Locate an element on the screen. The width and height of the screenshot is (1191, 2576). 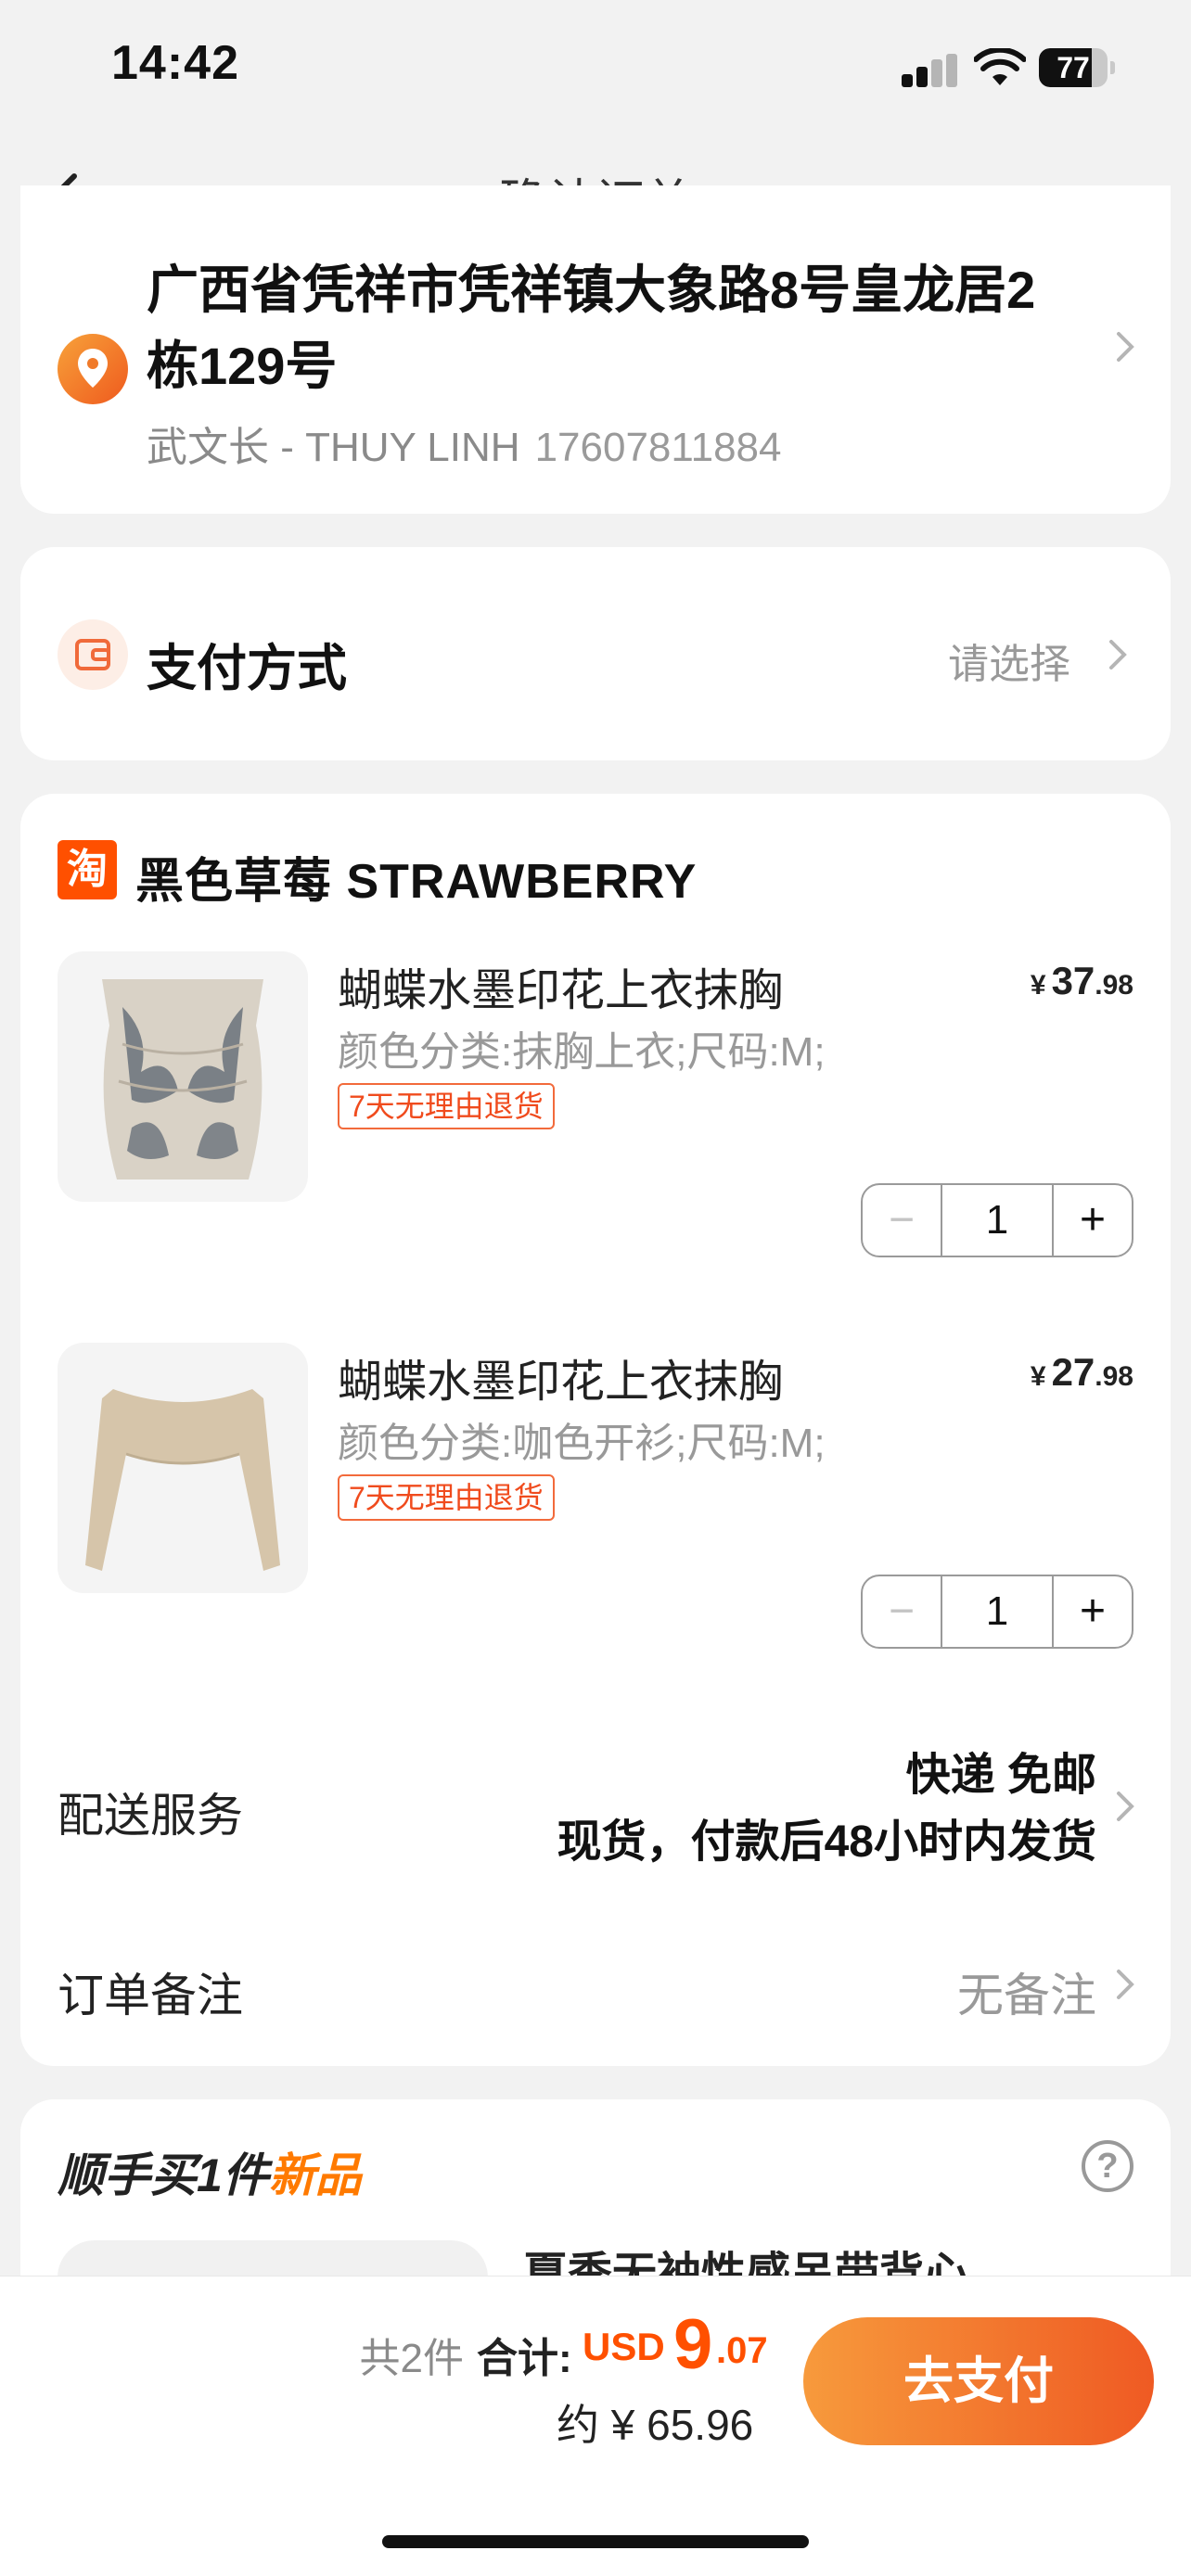
address-text: 广西省凭祥市凭祥镇大象路8号皇龙居2栋129号 is located at coordinates (591, 328).